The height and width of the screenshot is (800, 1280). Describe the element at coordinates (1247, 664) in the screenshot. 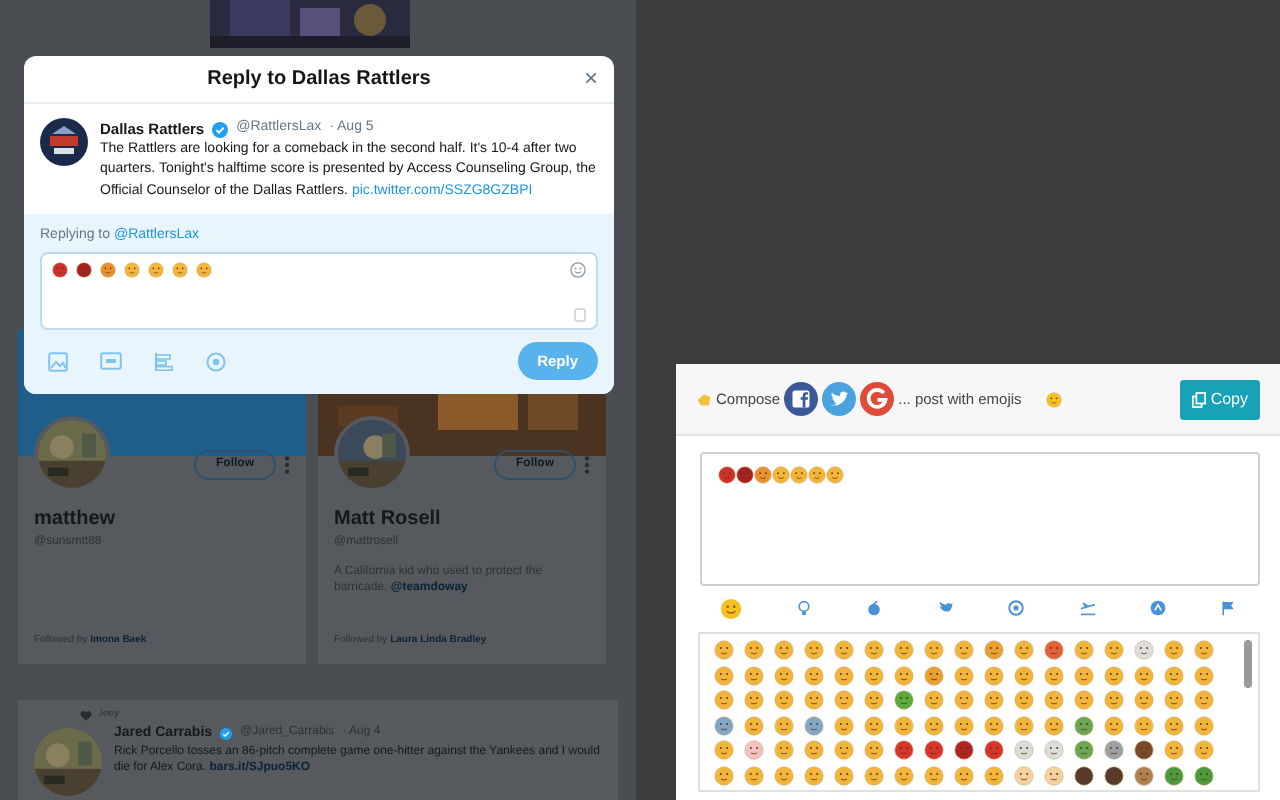

I see `scrollbar-thumb` at that location.